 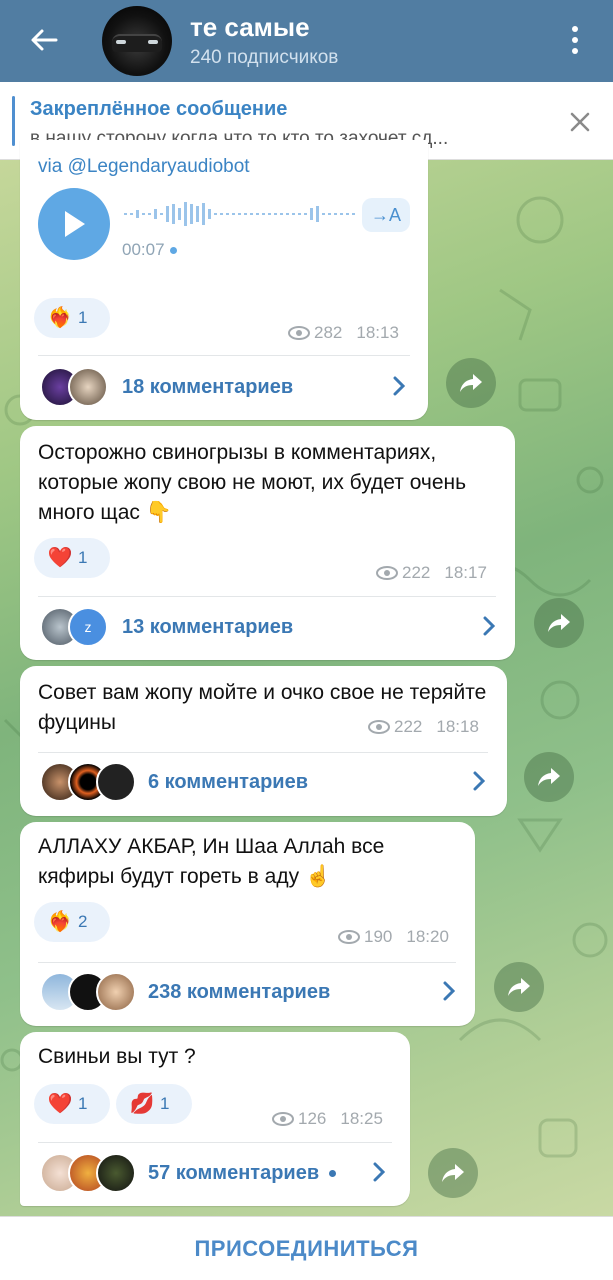 I want to click on back-button, so click(x=44, y=40).